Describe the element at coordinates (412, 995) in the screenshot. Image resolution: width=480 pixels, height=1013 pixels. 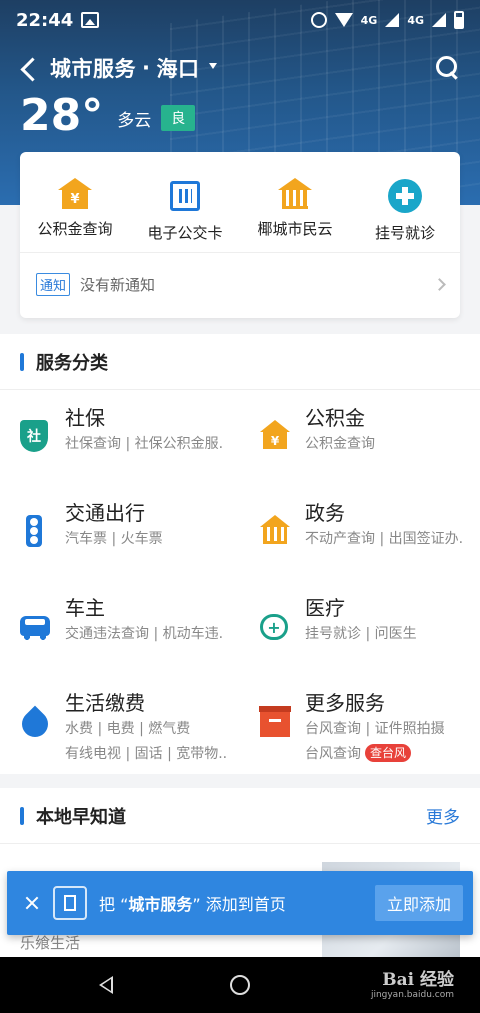
I see `watermark-url: jingyan.baidu.com` at that location.